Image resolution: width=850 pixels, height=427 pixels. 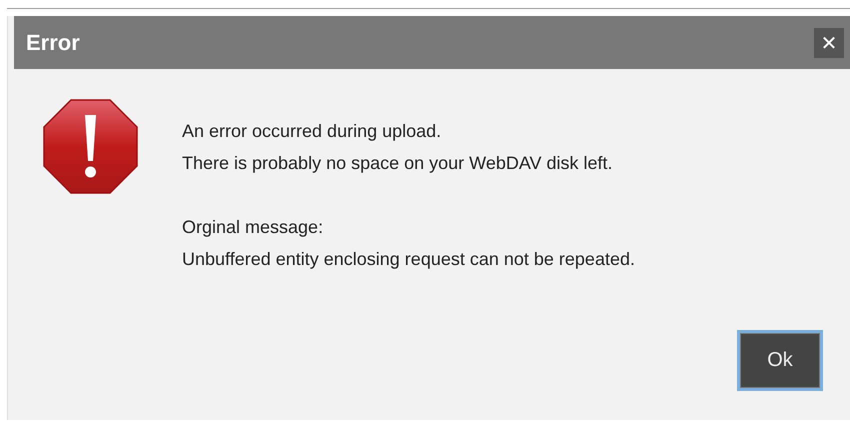 What do you see at coordinates (312, 131) in the screenshot?
I see `message-text: An error occurred during upload.` at bounding box center [312, 131].